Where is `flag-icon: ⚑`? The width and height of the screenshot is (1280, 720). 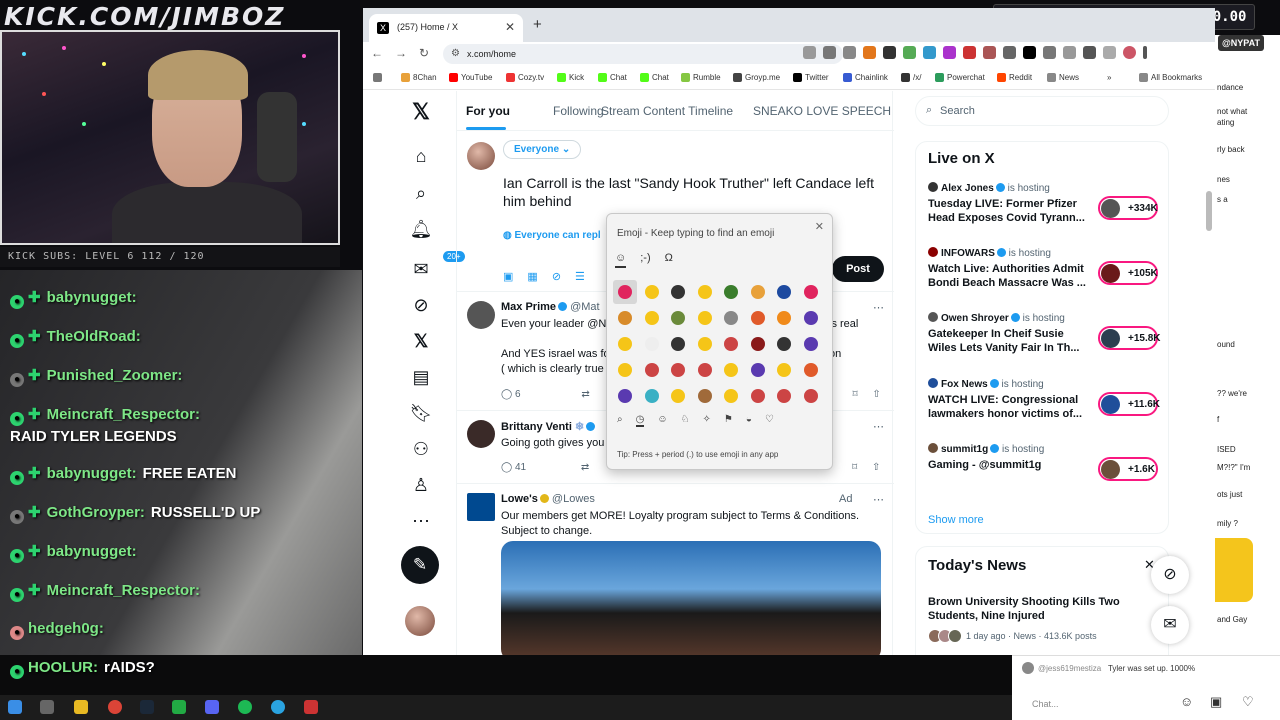 flag-icon: ⚑ is located at coordinates (728, 420).